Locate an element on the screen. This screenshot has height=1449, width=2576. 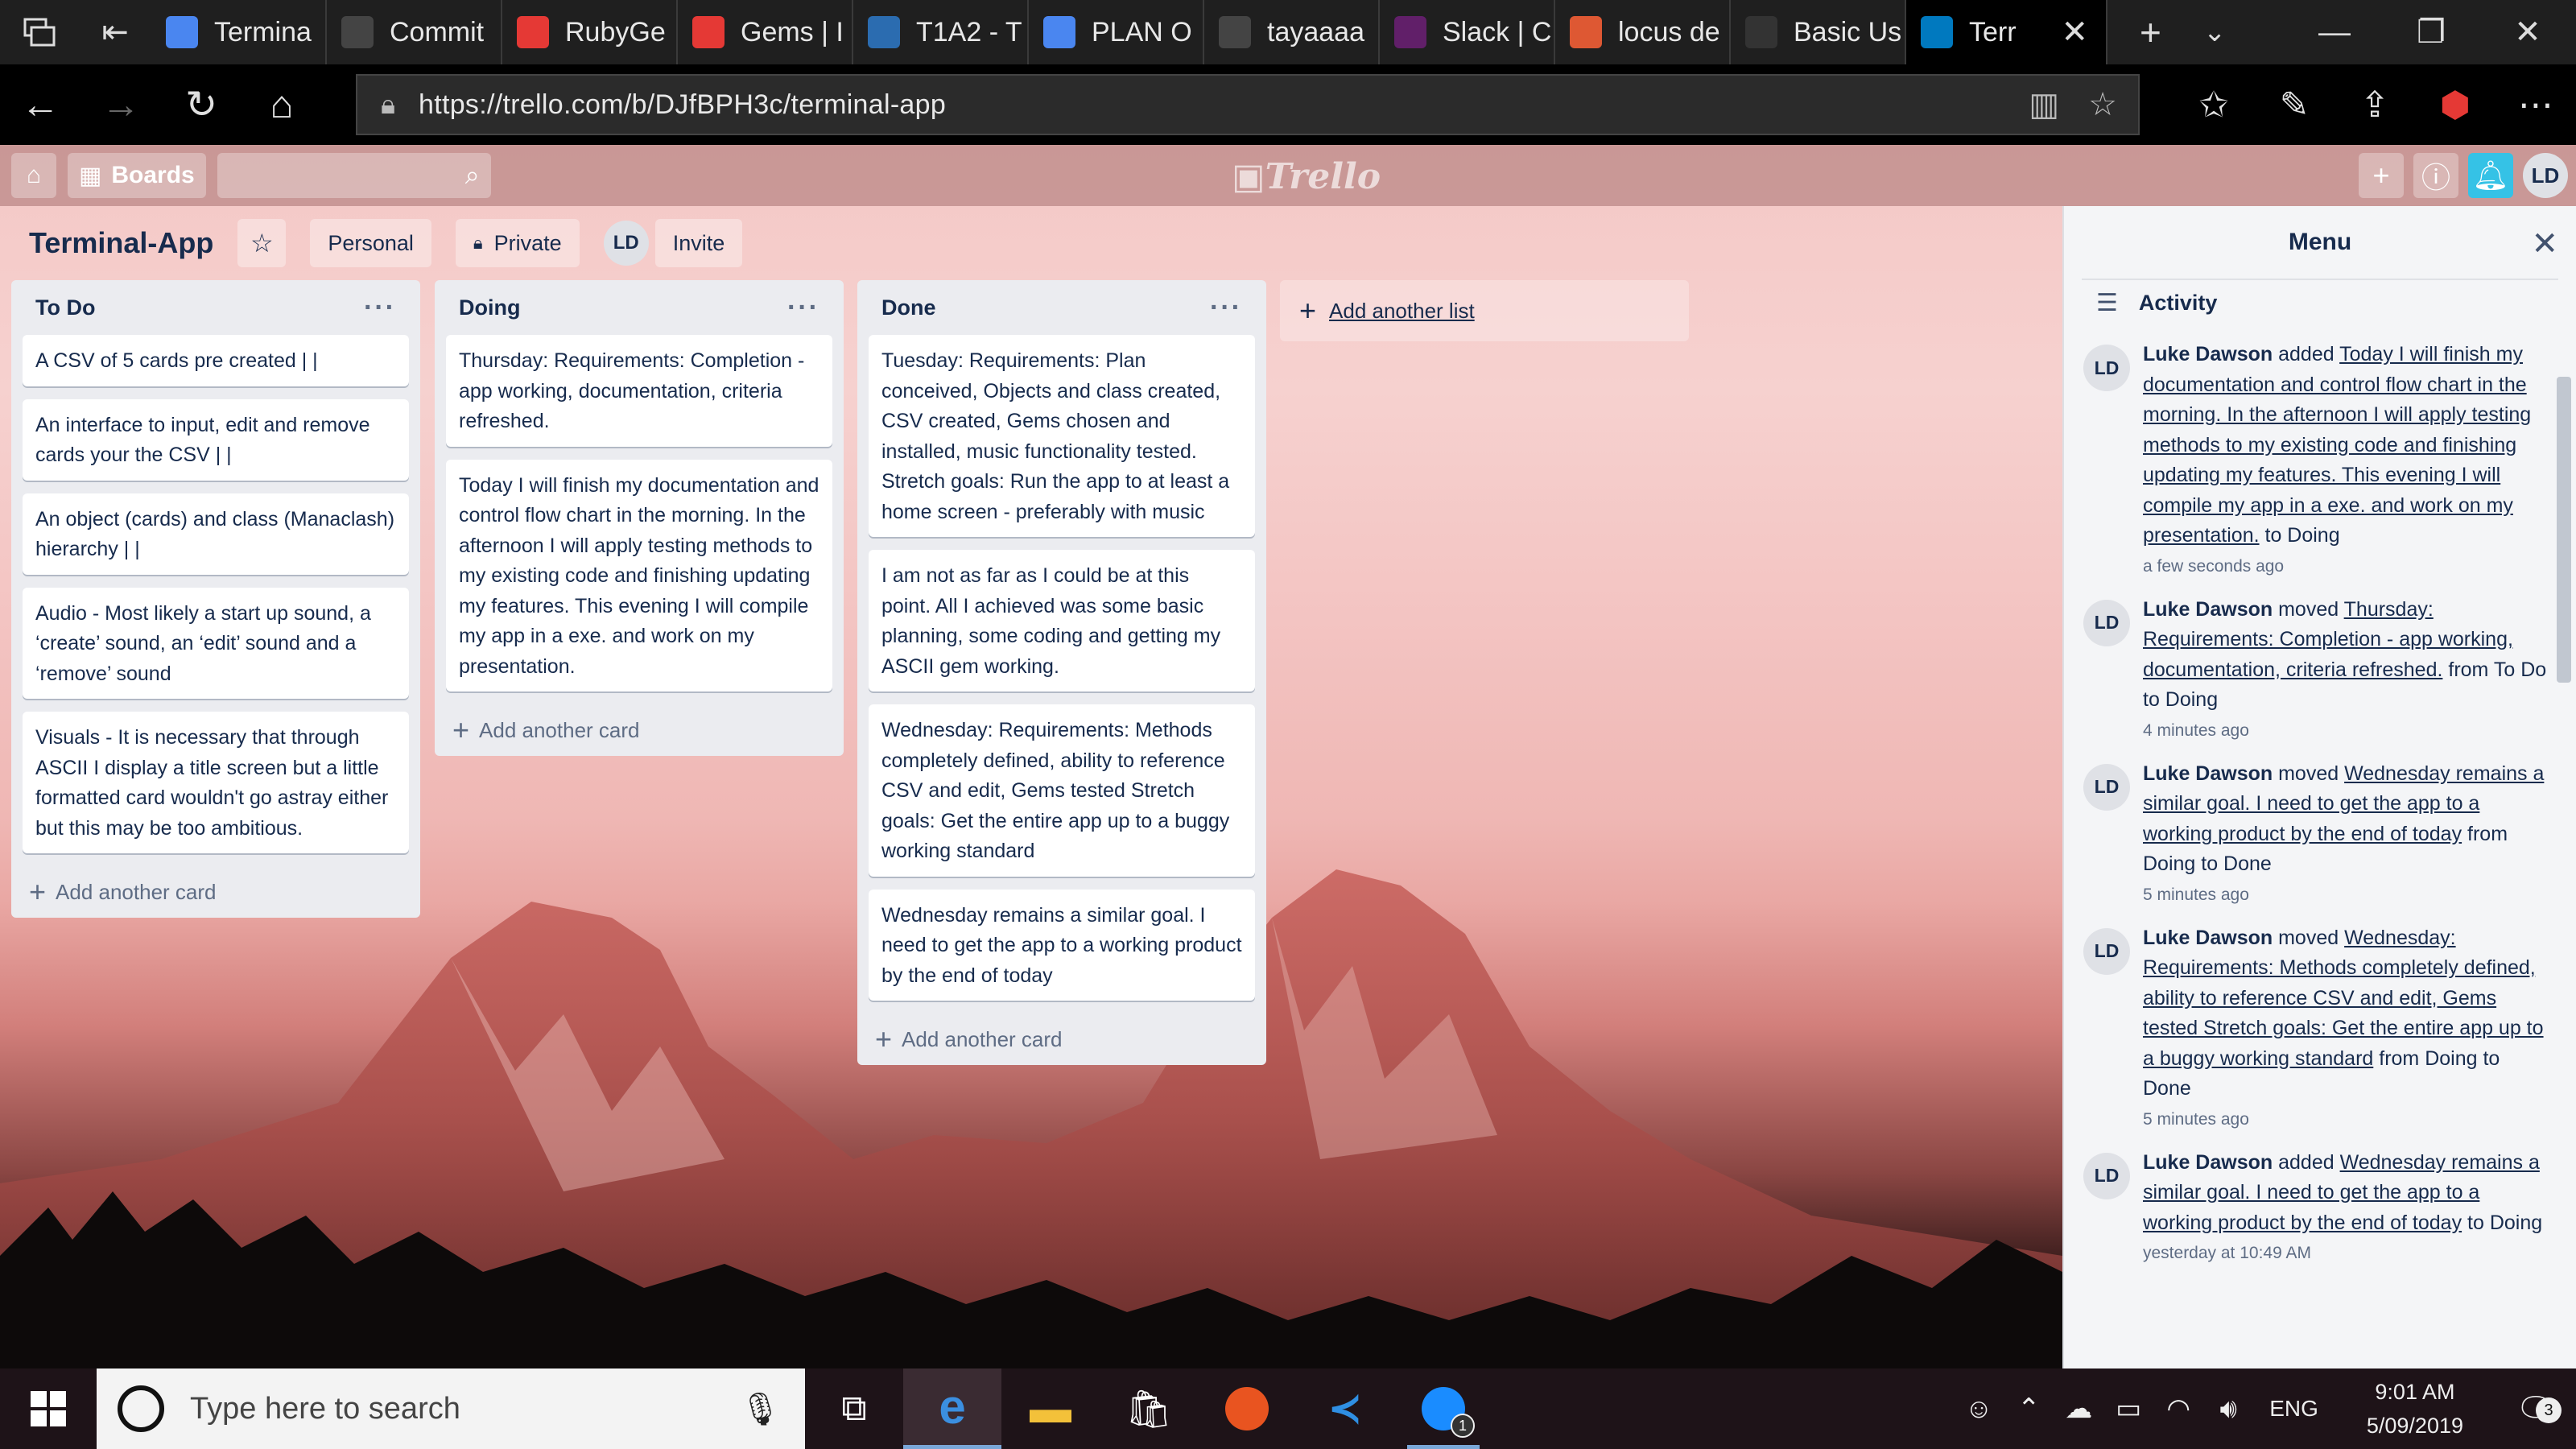
trello-logo: ▣Trello is located at coordinates (1306, 176).